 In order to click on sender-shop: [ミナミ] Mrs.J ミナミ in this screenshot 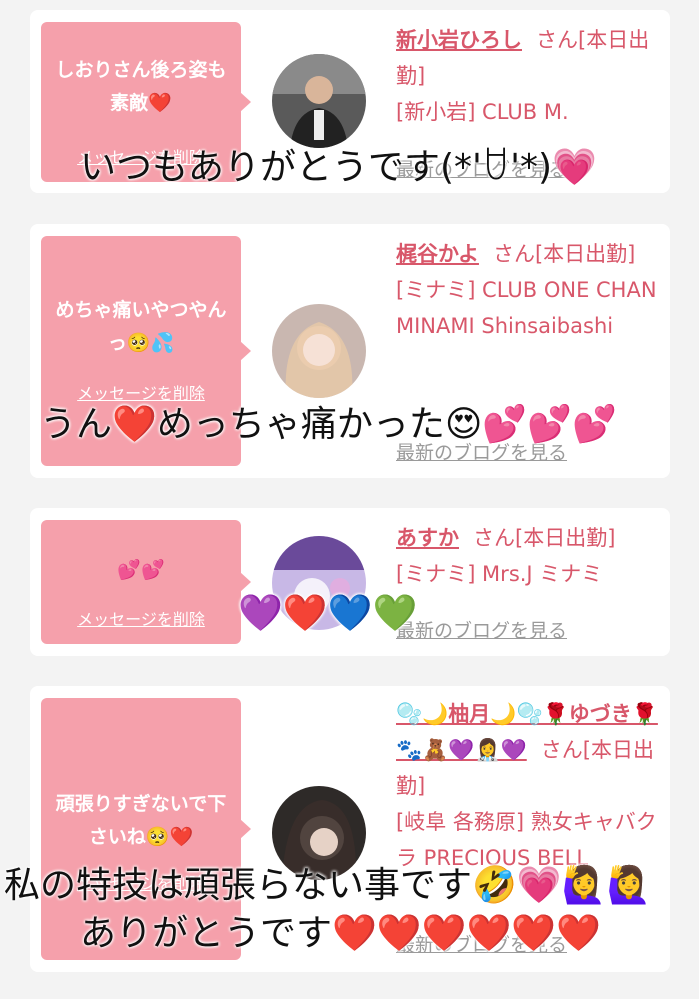, I will do `click(499, 574)`.